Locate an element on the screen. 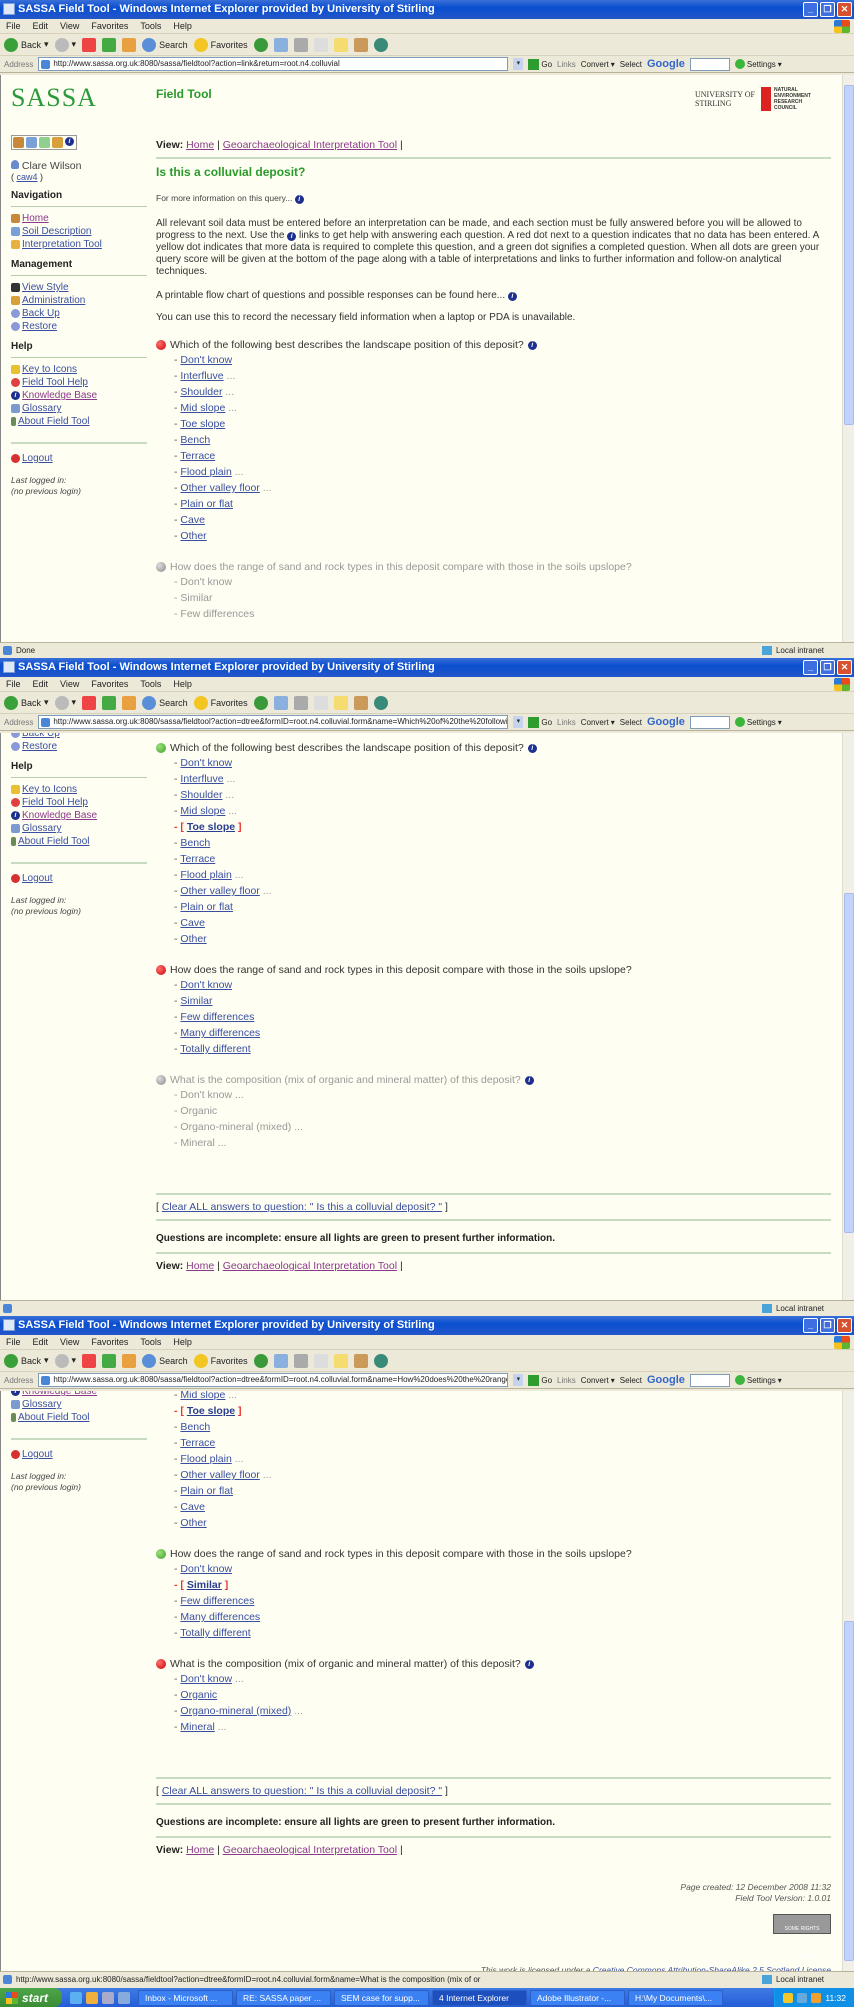 This screenshot has width=854, height=2007. sidebar-item-administration: Administration is located at coordinates (79, 300).